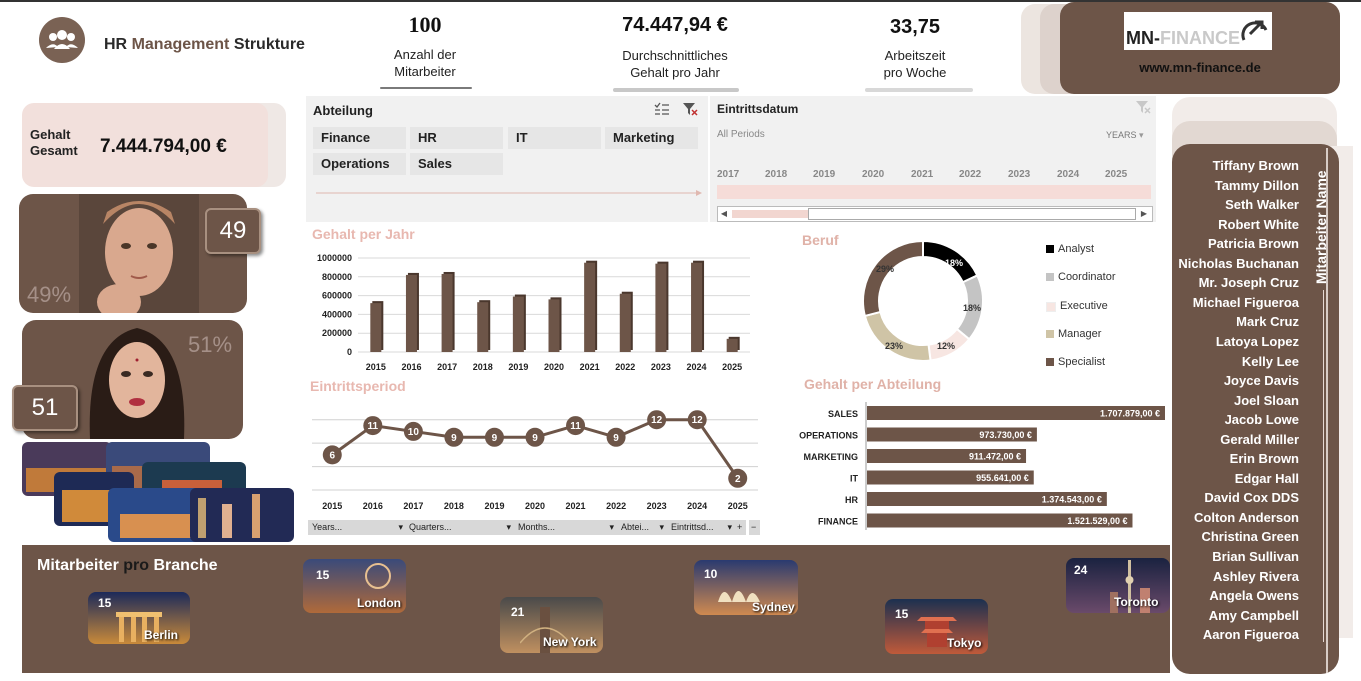  What do you see at coordinates (1234, 497) in the screenshot?
I see `employee-item: David Cox DDS` at bounding box center [1234, 497].